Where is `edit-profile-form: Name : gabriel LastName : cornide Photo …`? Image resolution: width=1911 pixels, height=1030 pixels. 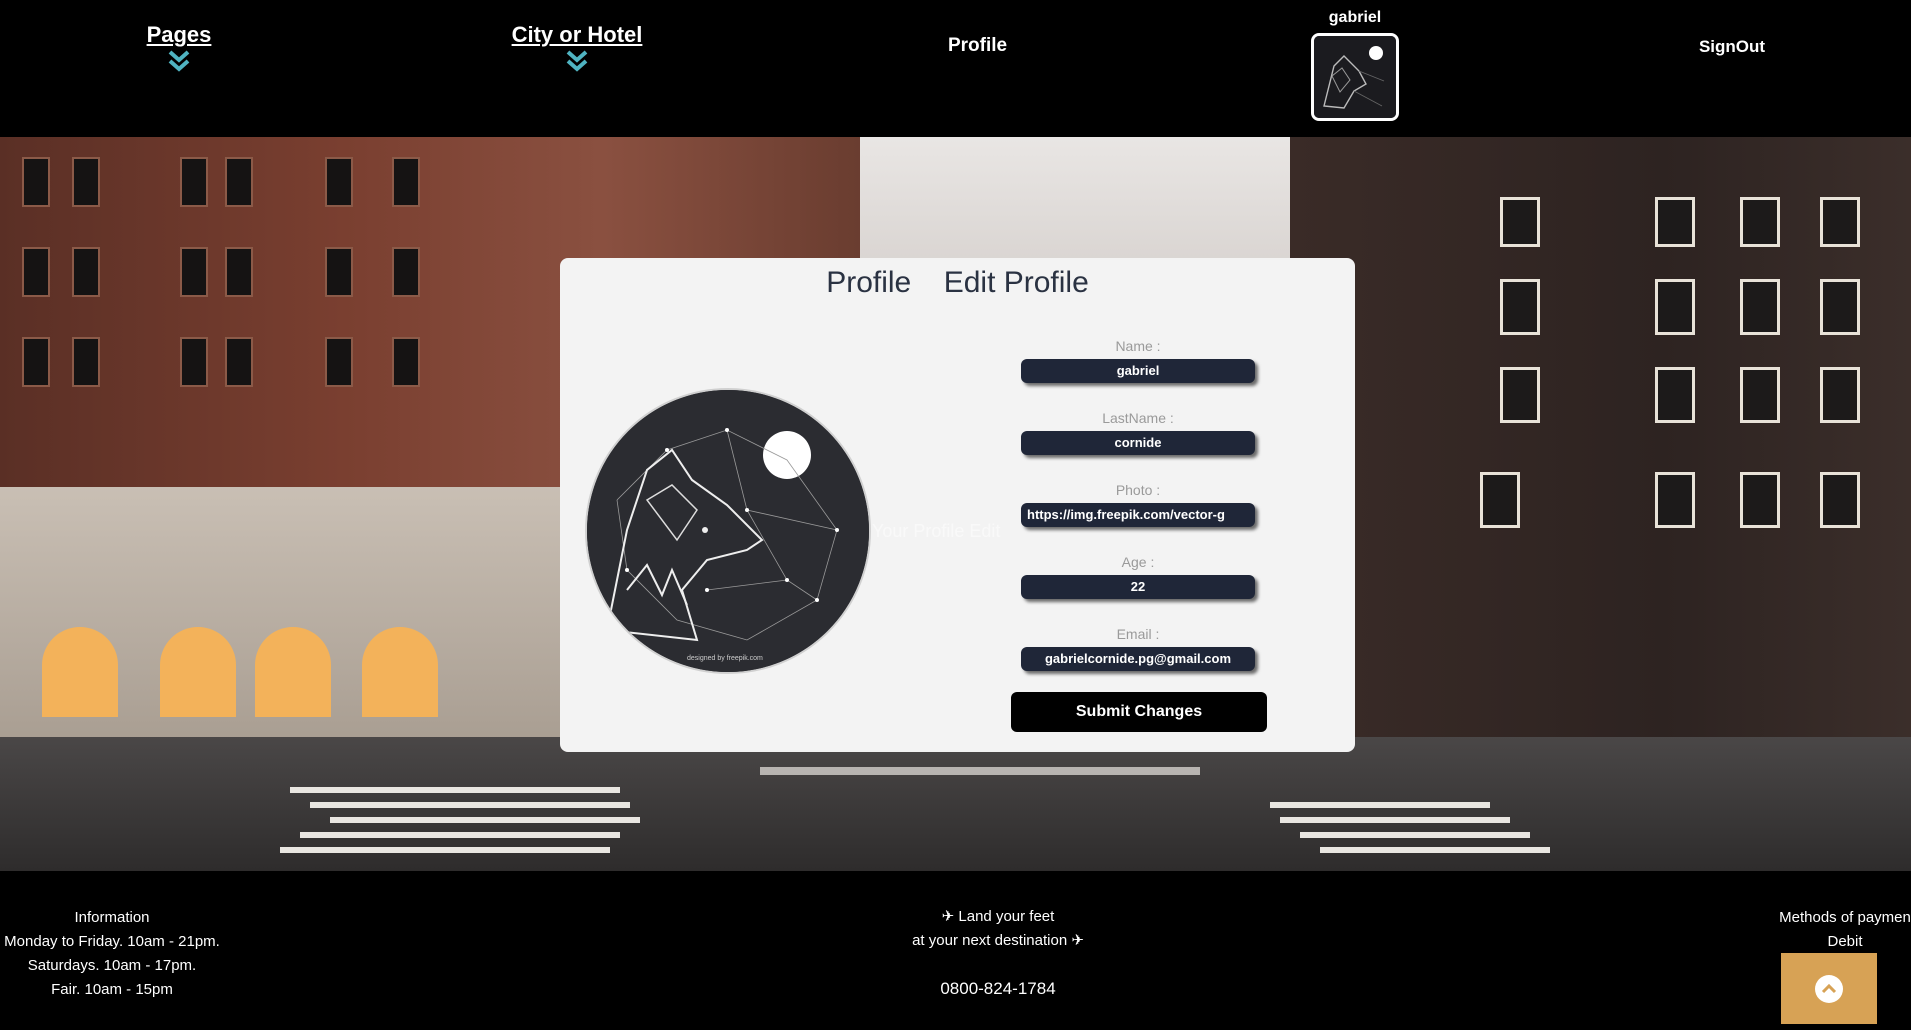
edit-profile-form: Name : gabriel LastName : cornide Photo … is located at coordinates (1138, 518).